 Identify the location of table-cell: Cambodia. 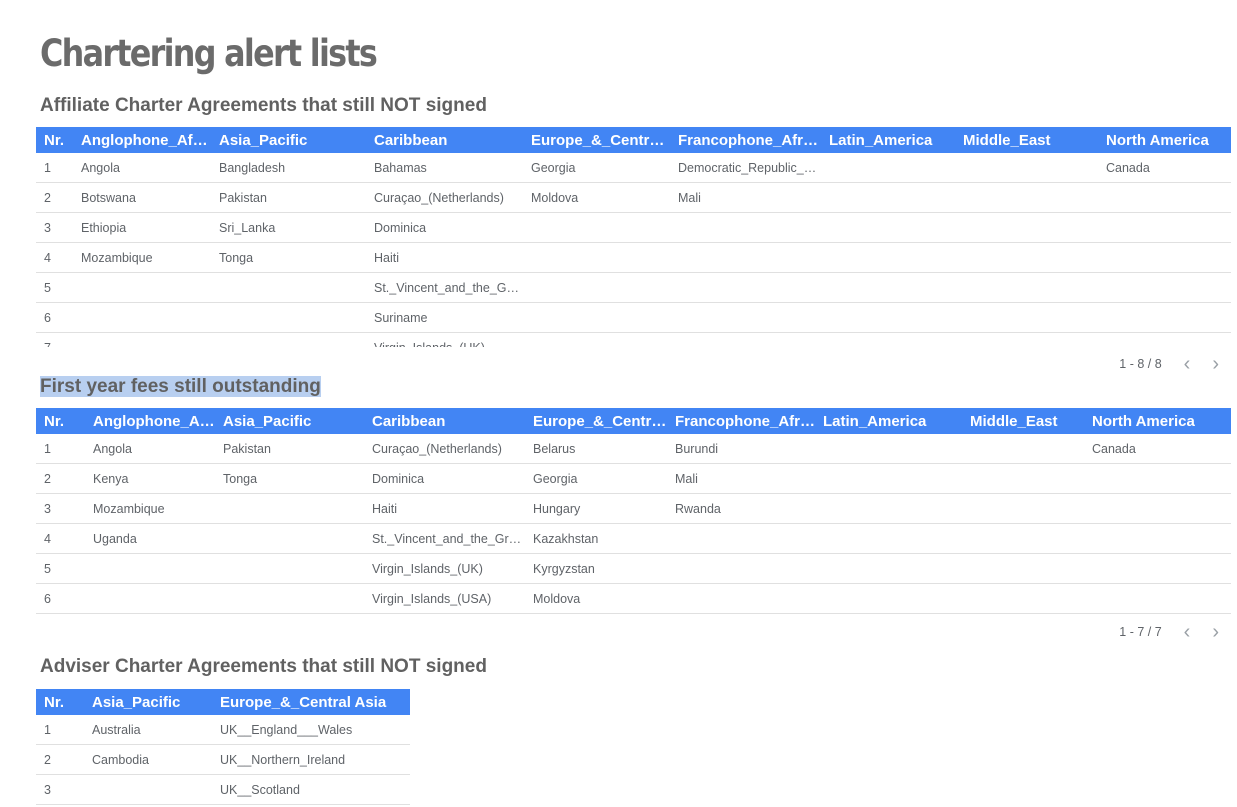
(148, 759).